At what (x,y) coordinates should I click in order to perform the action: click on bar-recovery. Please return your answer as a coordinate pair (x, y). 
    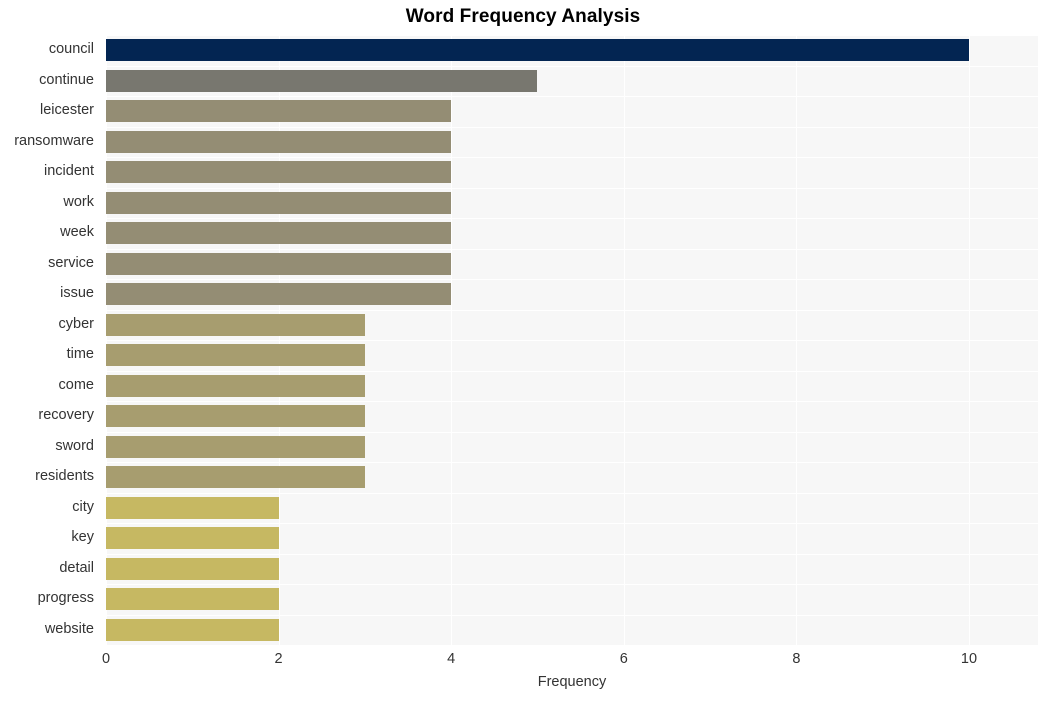
    Looking at the image, I should click on (235, 416).